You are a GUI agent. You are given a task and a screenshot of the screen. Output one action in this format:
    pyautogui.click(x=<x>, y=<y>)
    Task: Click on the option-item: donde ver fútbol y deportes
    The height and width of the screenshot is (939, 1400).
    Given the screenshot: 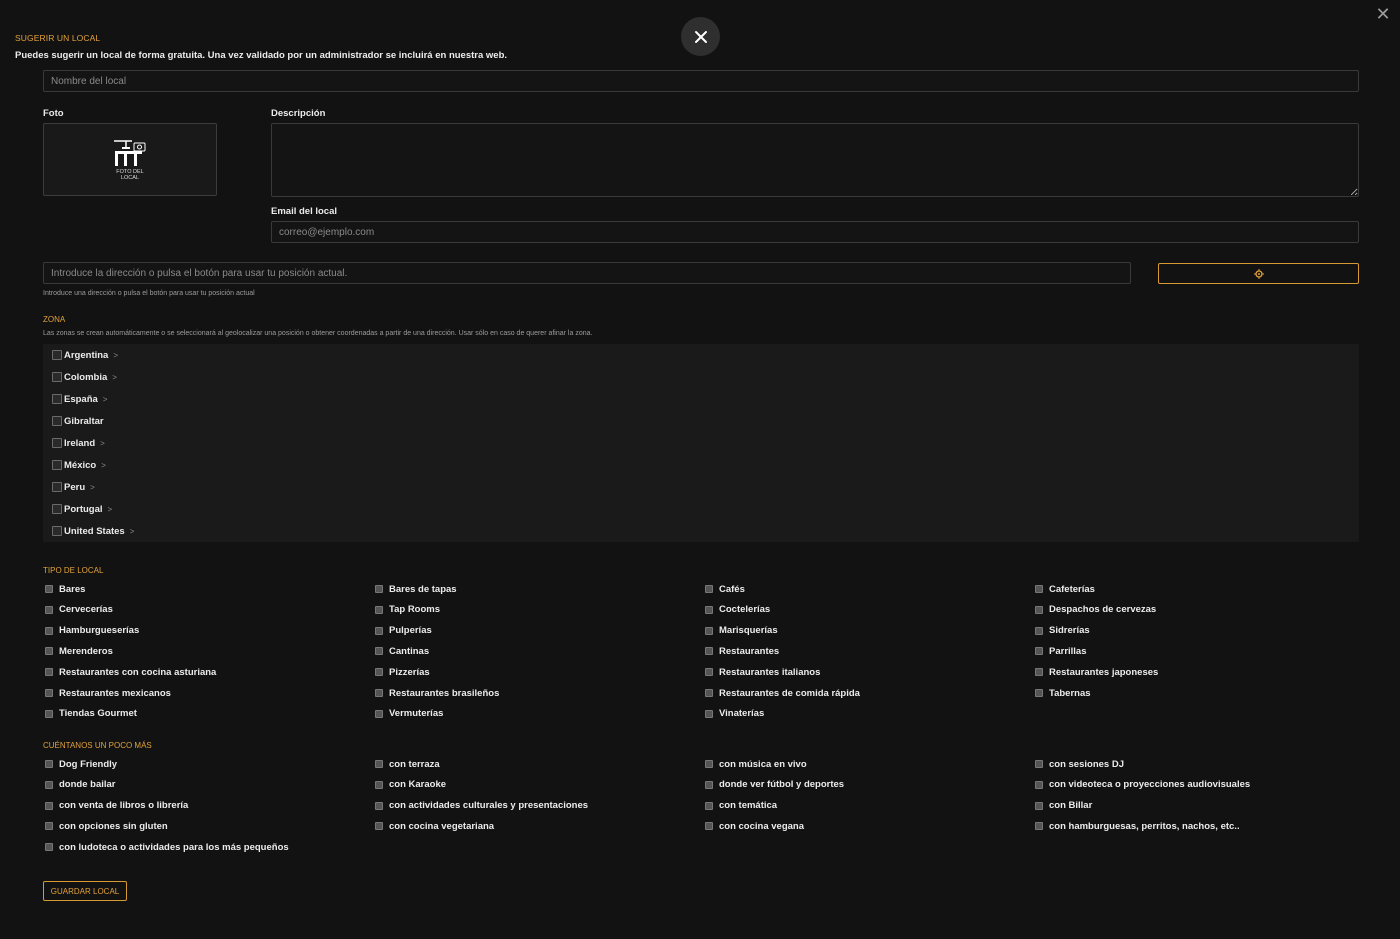 What is the action you would take?
    pyautogui.click(x=774, y=785)
    